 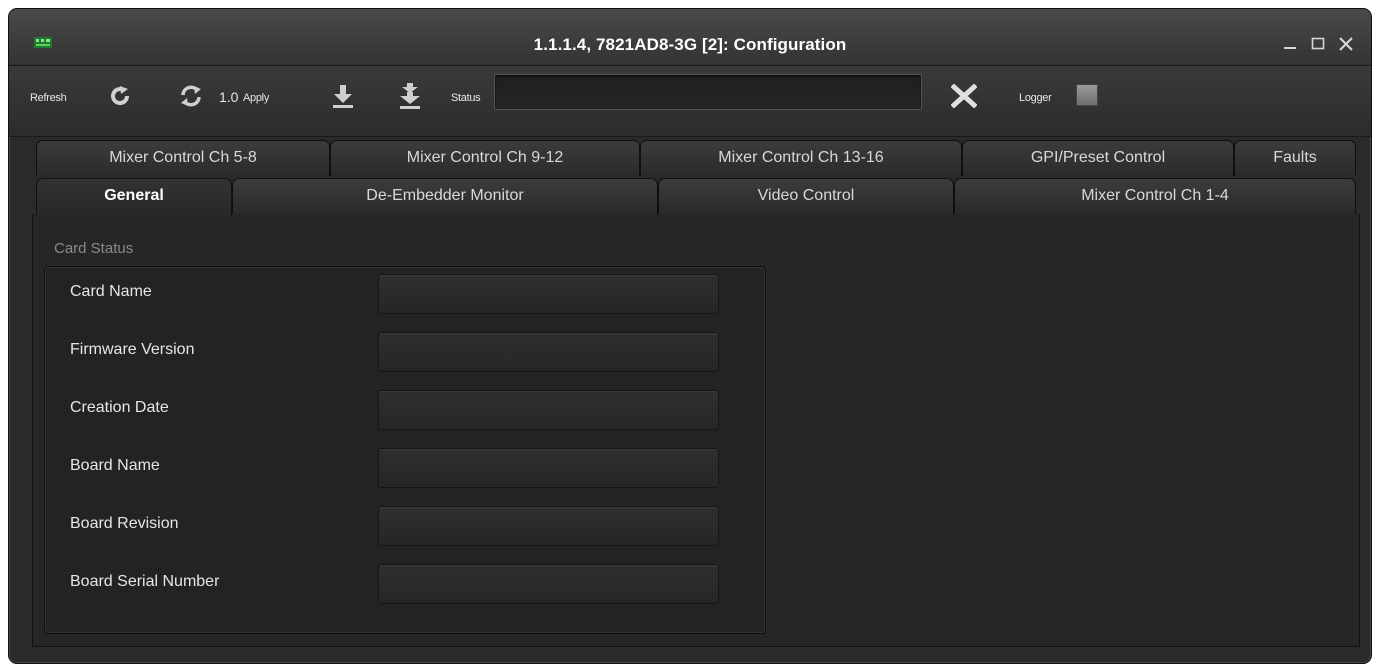 What do you see at coordinates (111, 291) in the screenshot?
I see `card-name-label: Card Name` at bounding box center [111, 291].